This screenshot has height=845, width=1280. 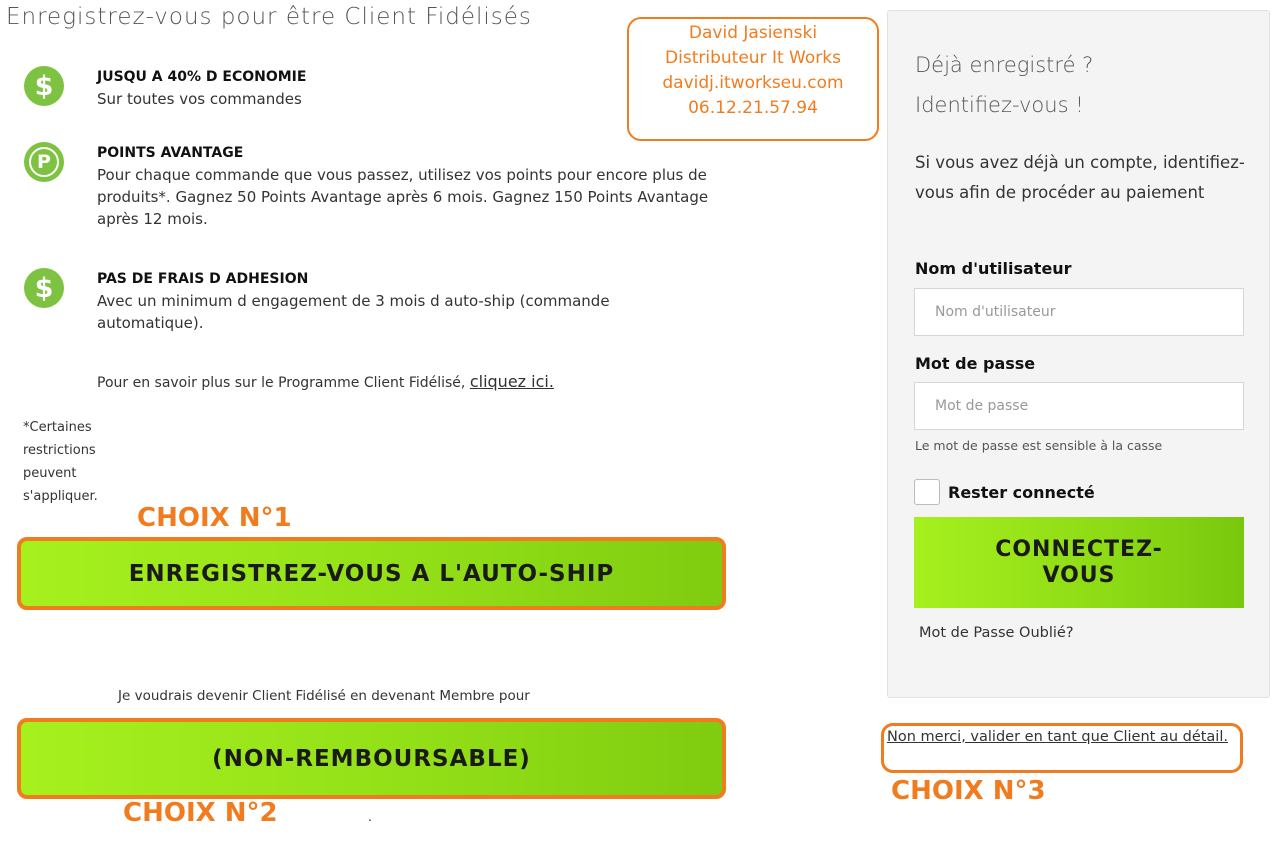 I want to click on login-button-label: CONNECTEZ-VOUS, so click(x=1079, y=562).